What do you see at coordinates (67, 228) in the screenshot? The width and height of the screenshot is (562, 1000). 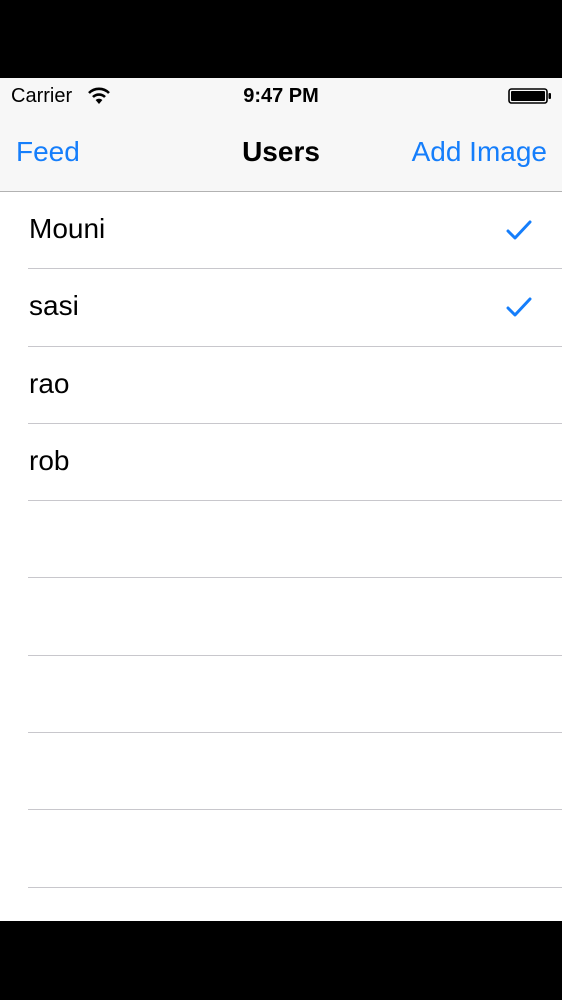 I see `user-name: Mouni` at bounding box center [67, 228].